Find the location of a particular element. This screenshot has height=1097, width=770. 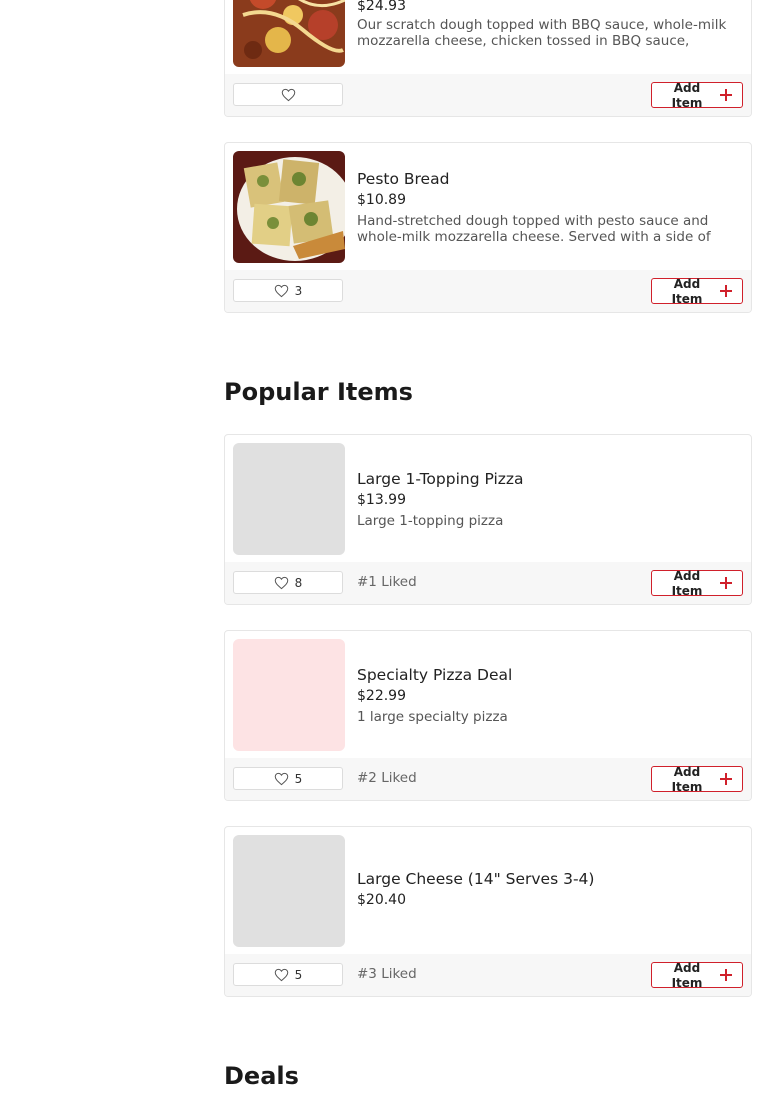

item-footer: 5 #2 Liked Add Item is located at coordinates (488, 779).